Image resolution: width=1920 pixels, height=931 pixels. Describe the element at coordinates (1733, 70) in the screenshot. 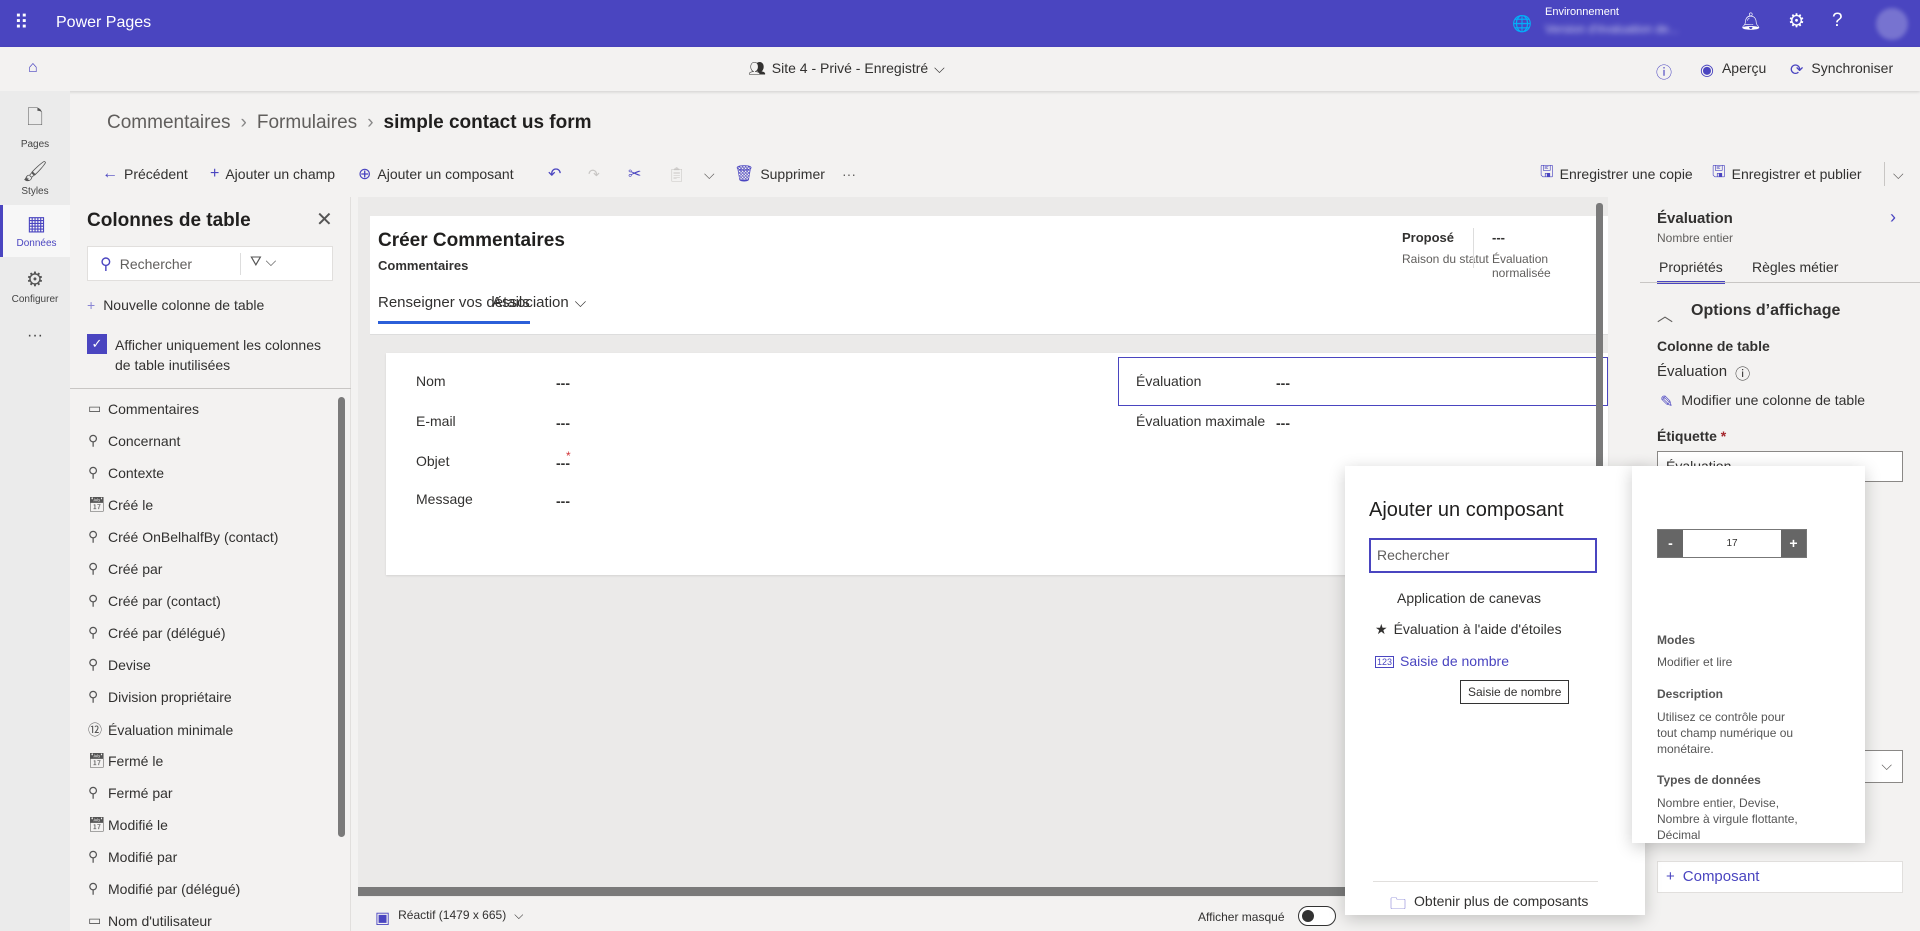

I see `preview-button: ◉ Aperçu` at that location.